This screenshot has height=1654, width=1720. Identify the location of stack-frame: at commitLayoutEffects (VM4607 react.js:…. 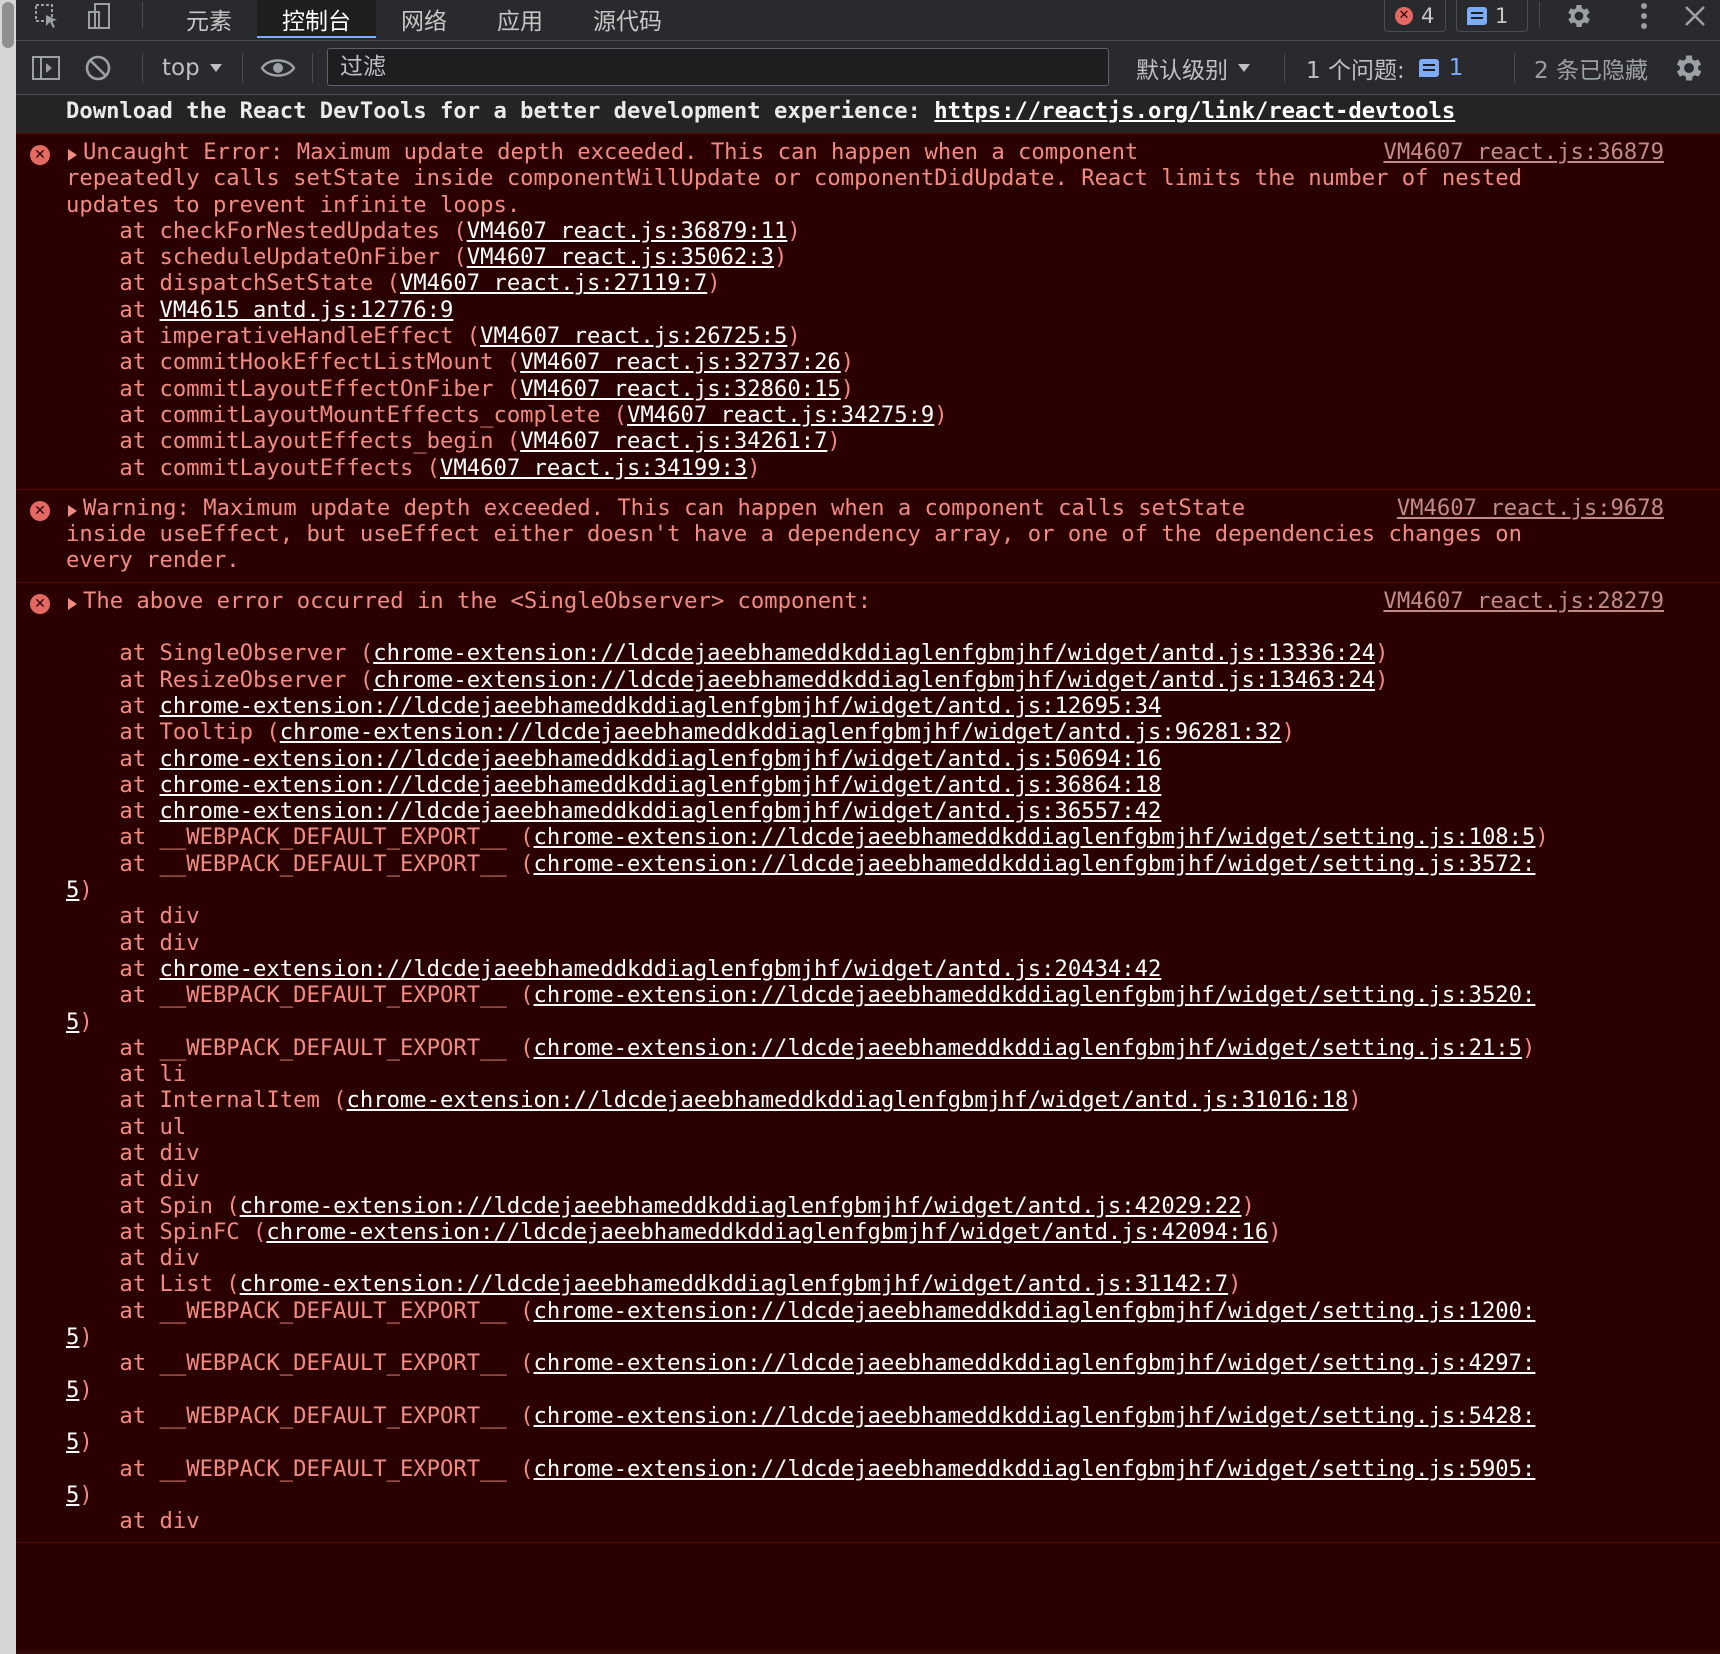
(893, 468).